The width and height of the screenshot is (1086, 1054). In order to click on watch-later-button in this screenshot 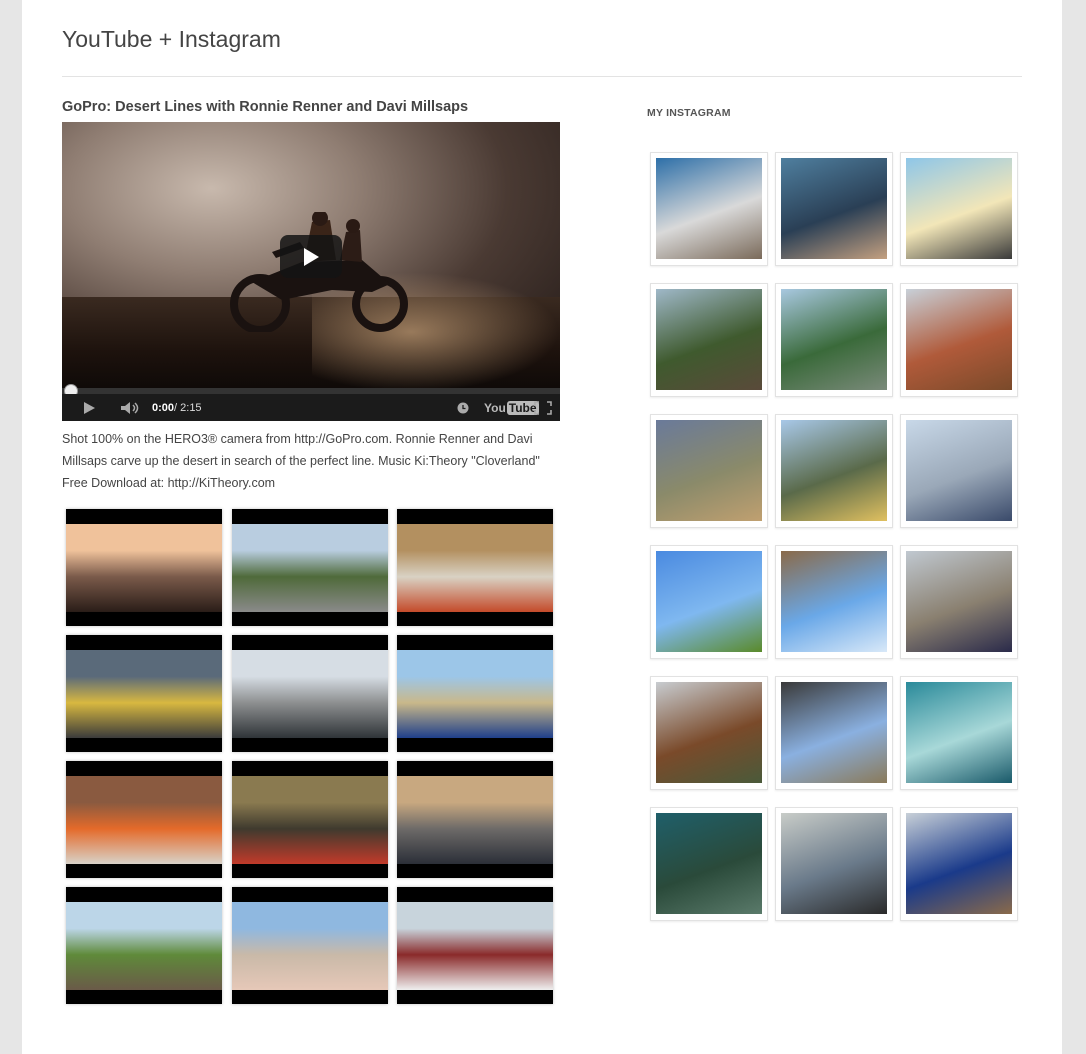, I will do `click(463, 407)`.